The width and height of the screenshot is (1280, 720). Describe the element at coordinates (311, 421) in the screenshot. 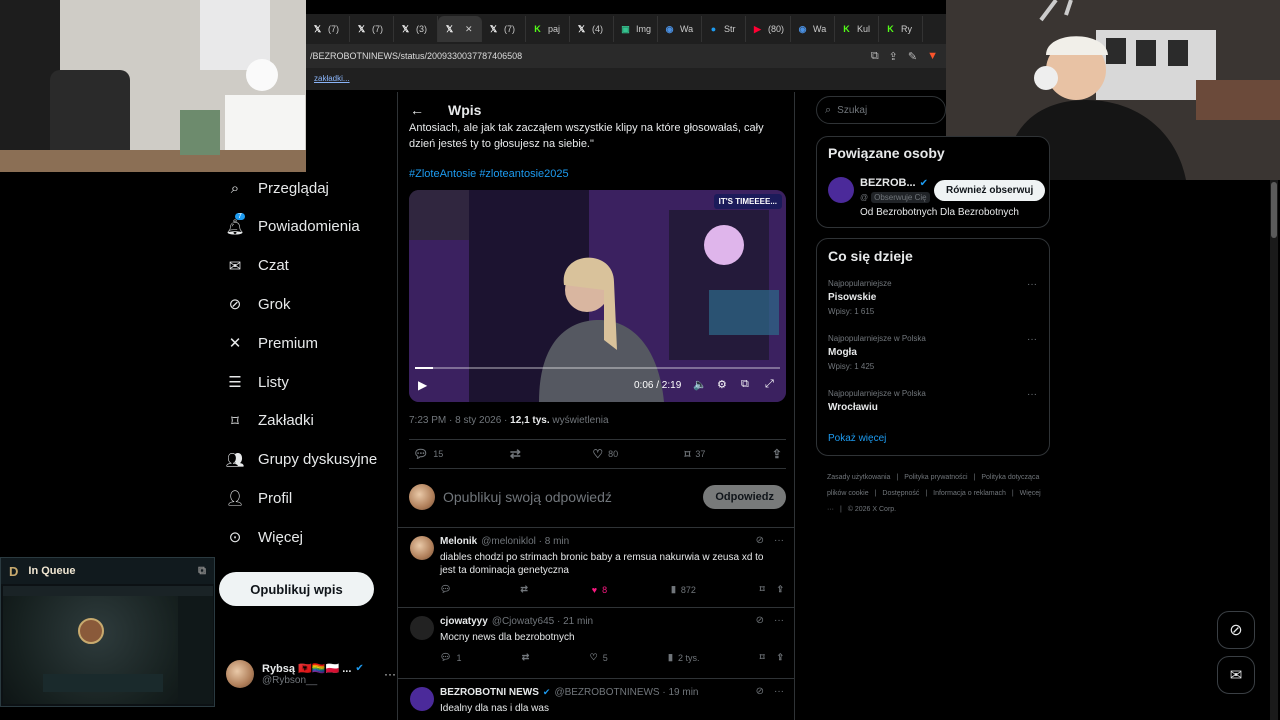

I see `nav-item-zakładki: ⌑ Zakładki` at that location.